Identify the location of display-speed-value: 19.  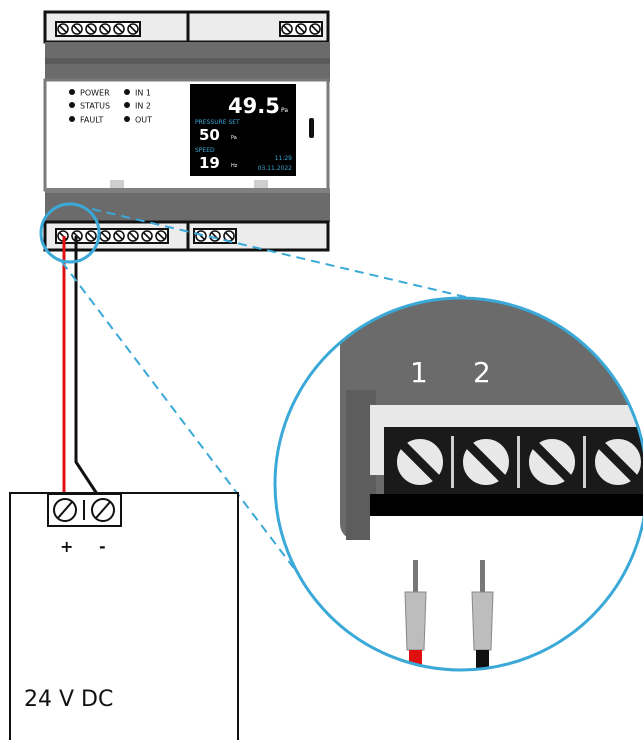
(209, 163).